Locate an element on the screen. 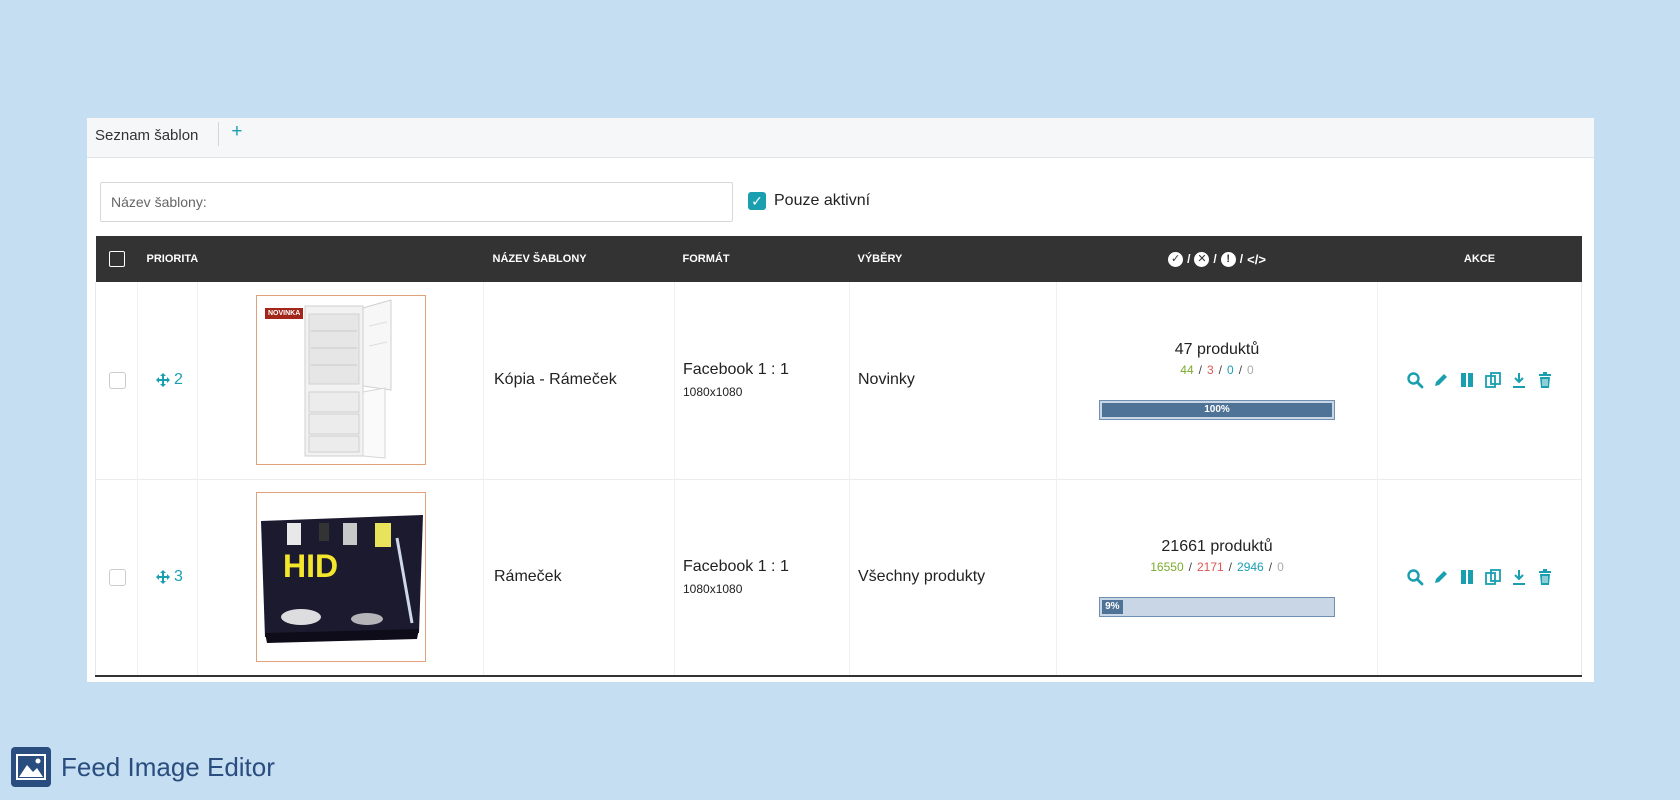 This screenshot has height=800, width=1680. novinka-badge: NOVINKA is located at coordinates (284, 314).